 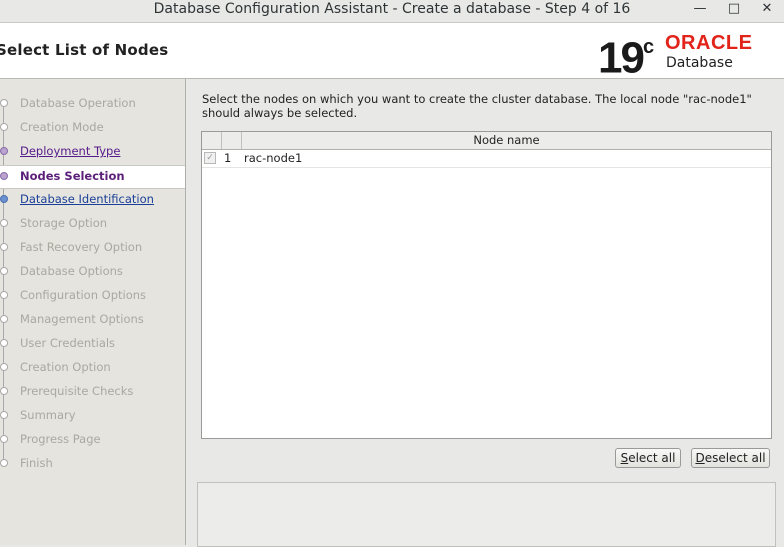 What do you see at coordinates (709, 43) in the screenshot?
I see `oracle-logo: ORACLE` at bounding box center [709, 43].